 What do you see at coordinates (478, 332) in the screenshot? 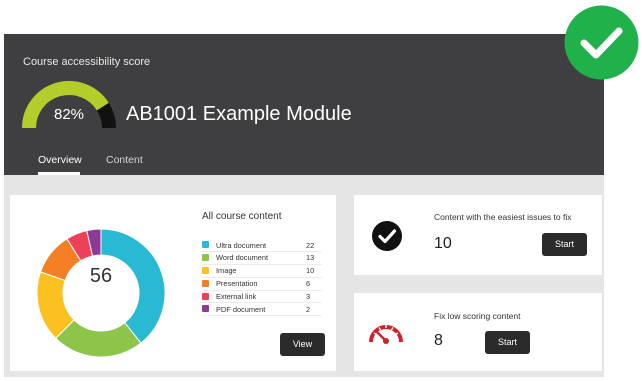
I see `low-scoring-card: Fix low scoring content 8 Start` at bounding box center [478, 332].